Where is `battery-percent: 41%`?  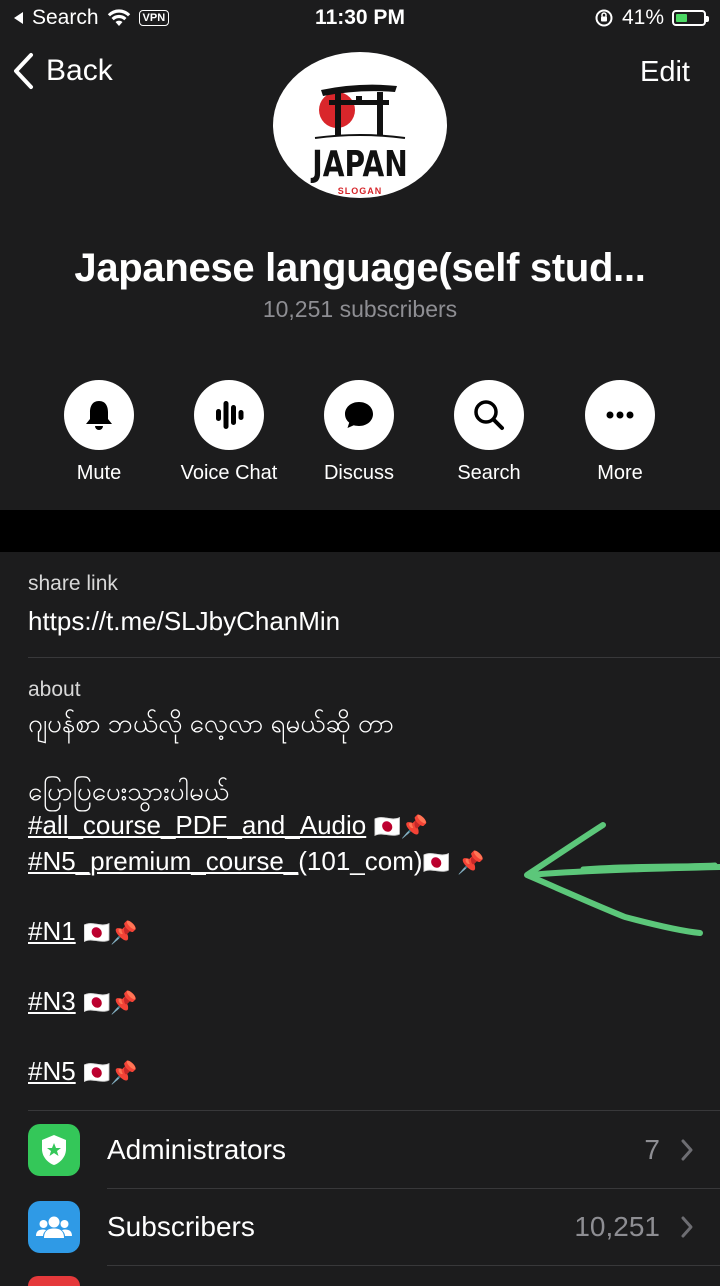 battery-percent: 41% is located at coordinates (642, 17).